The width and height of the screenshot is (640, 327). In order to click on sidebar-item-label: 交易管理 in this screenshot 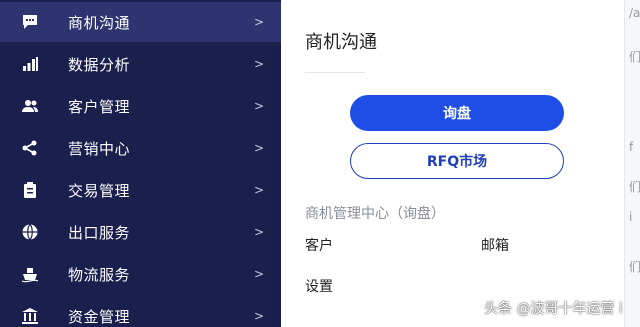, I will do `click(99, 190)`.